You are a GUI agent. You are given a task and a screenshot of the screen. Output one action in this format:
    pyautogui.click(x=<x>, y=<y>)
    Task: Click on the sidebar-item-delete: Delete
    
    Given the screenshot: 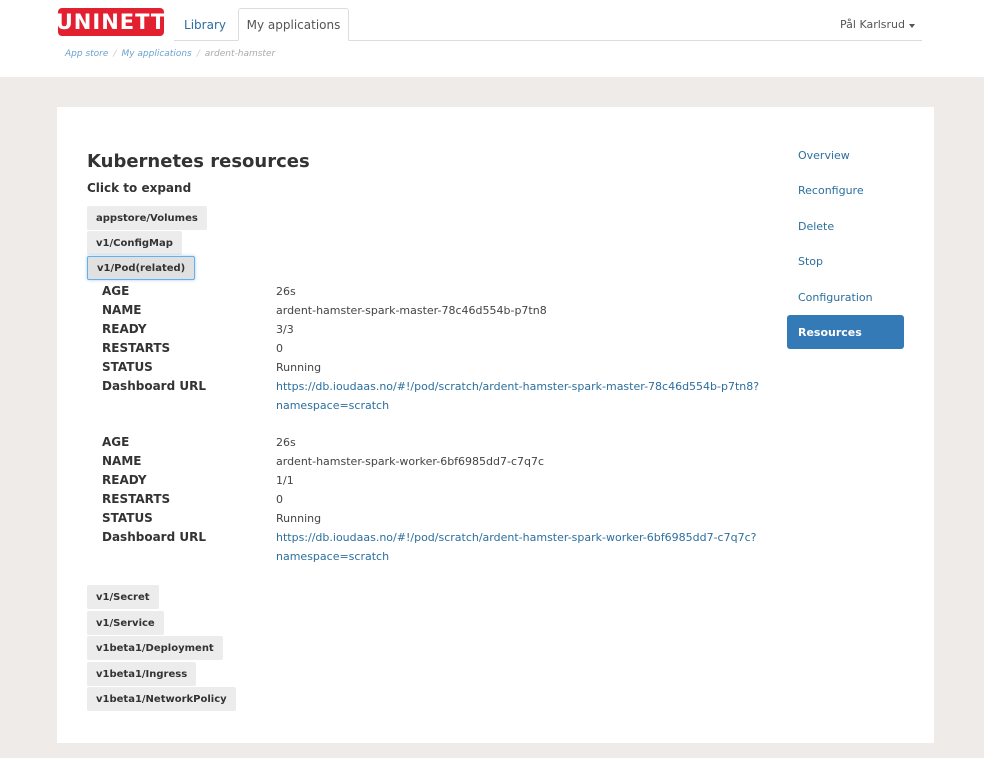 What is the action you would take?
    pyautogui.click(x=845, y=226)
    